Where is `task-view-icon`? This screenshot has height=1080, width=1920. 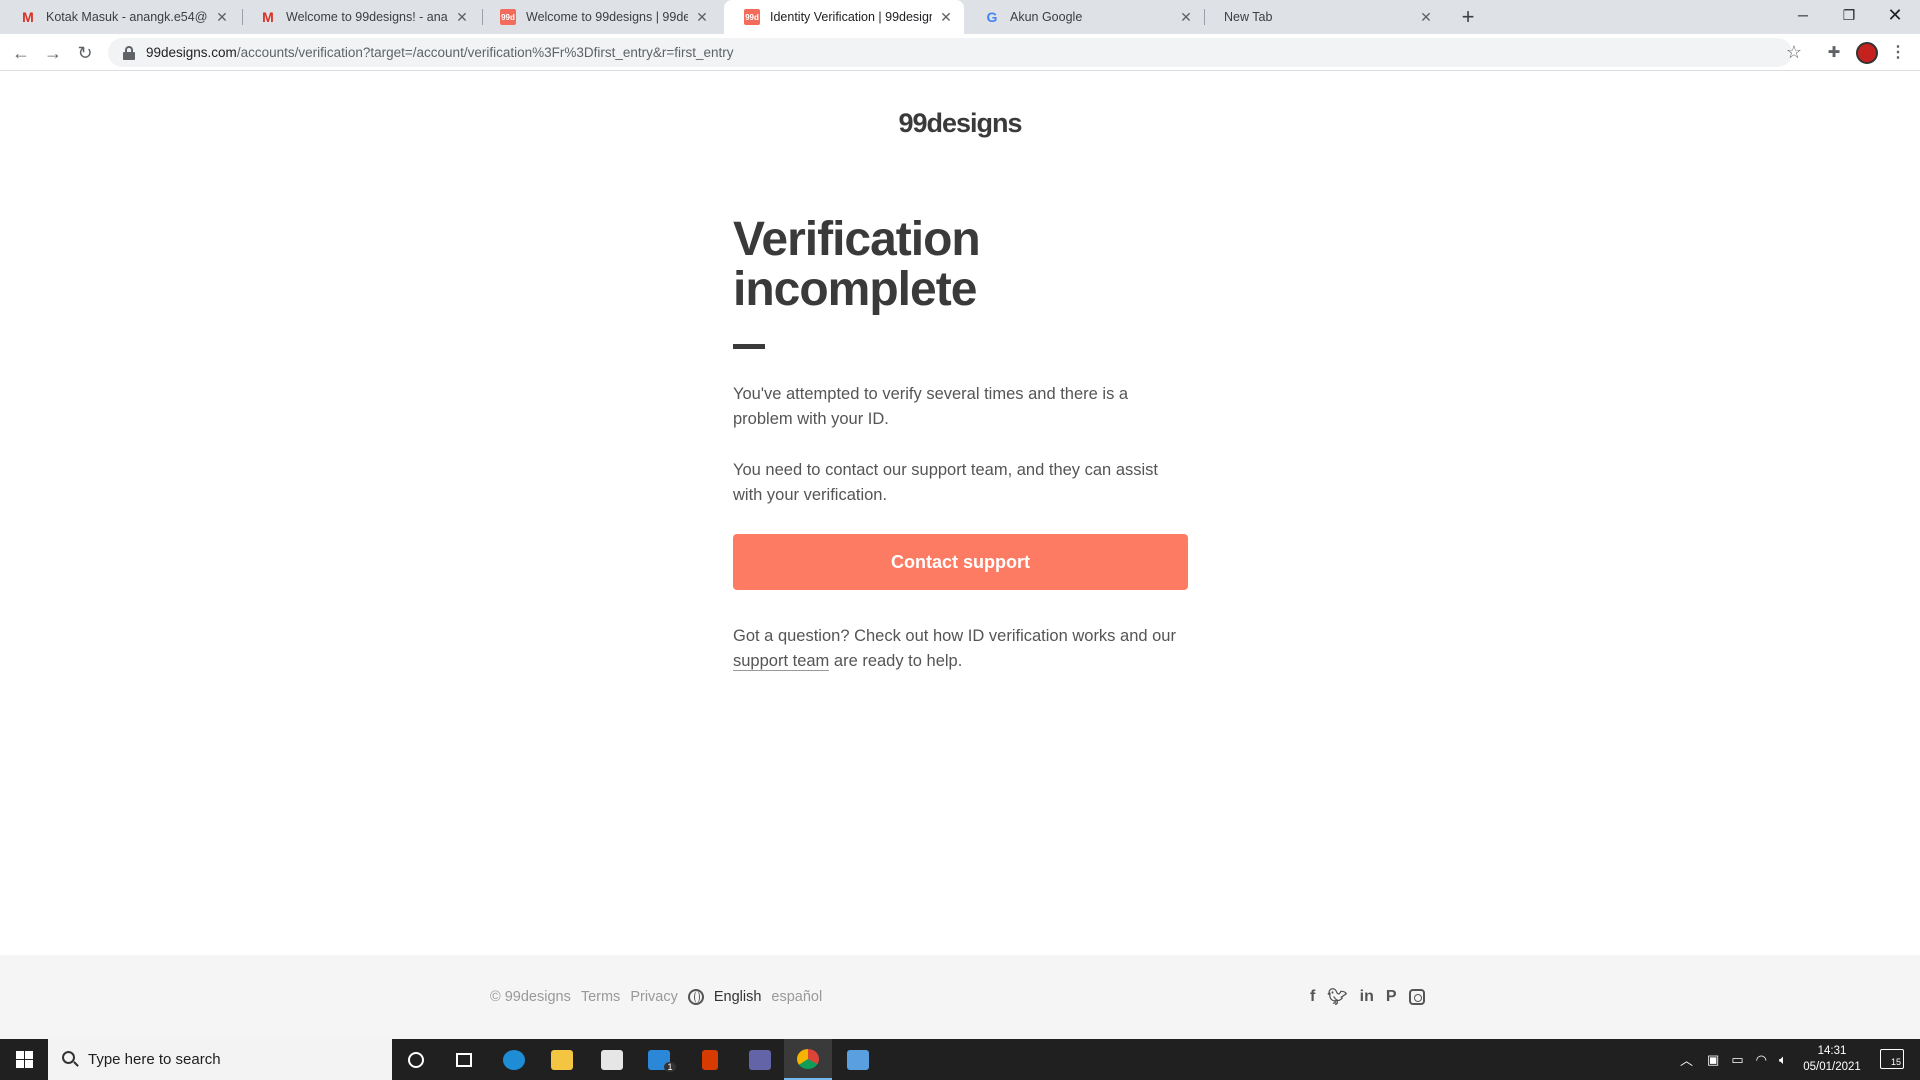
task-view-icon is located at coordinates (464, 1059).